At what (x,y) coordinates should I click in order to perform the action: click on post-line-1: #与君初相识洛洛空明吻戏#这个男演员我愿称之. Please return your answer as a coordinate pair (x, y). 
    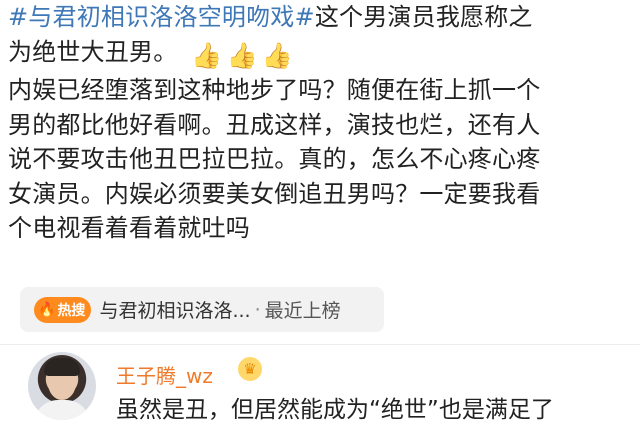
    Looking at the image, I should click on (322, 17).